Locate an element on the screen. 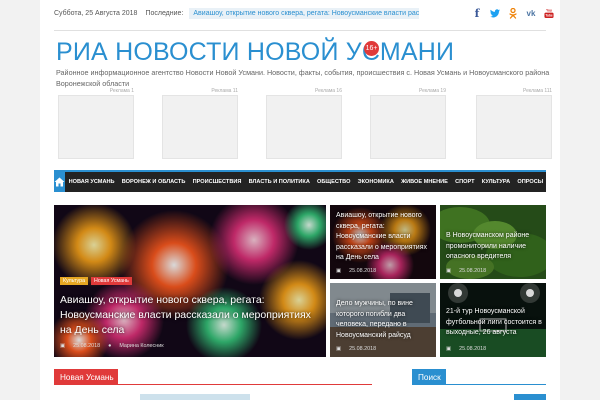  nav-item-novaya-usman: Новая Усмань is located at coordinates (91, 182).